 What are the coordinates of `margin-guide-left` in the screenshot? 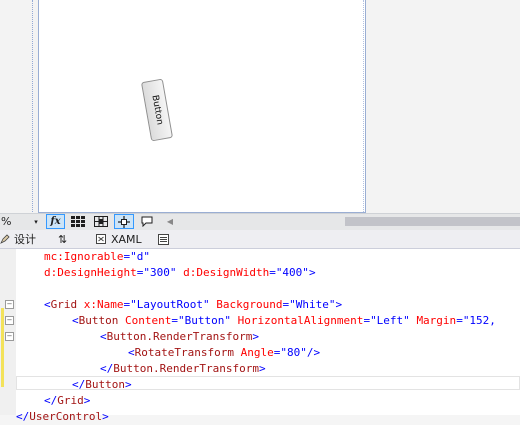 It's located at (32, 106).